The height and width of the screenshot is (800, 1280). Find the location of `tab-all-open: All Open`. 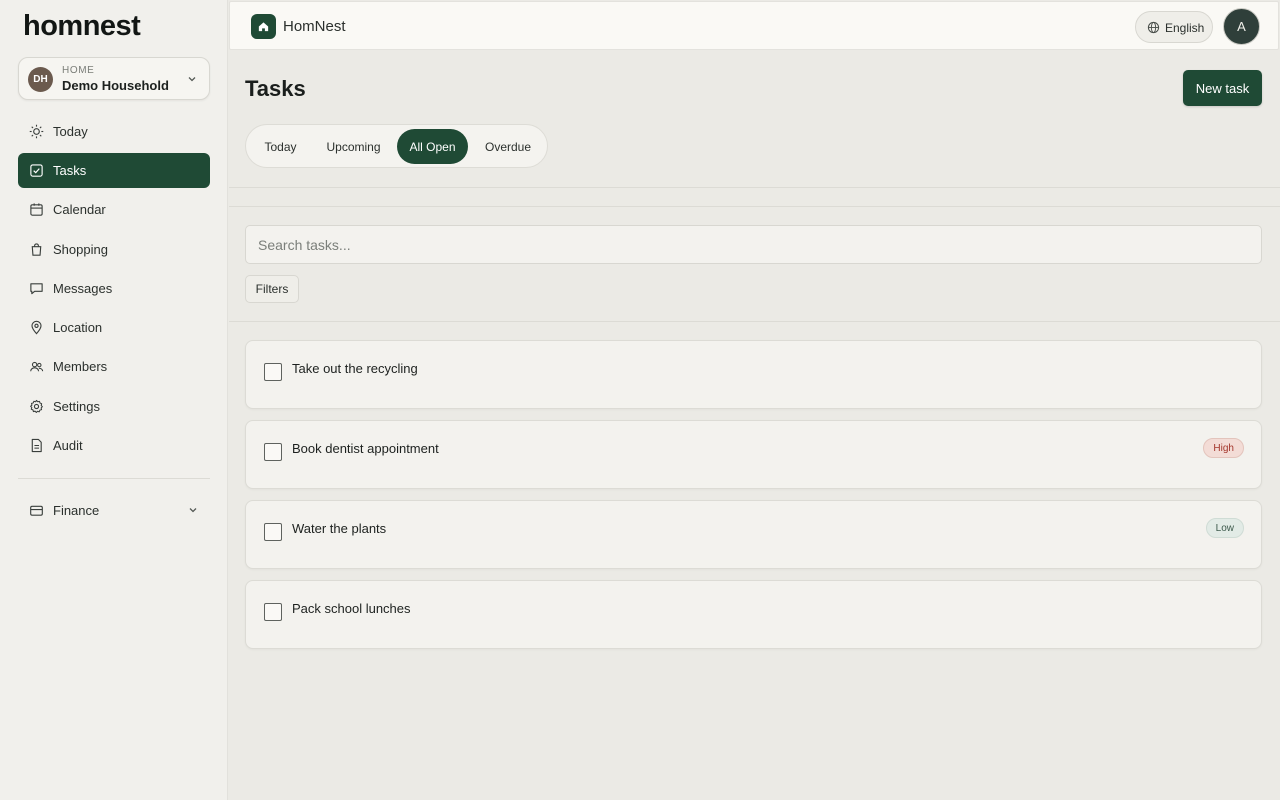

tab-all-open: All Open is located at coordinates (432, 146).